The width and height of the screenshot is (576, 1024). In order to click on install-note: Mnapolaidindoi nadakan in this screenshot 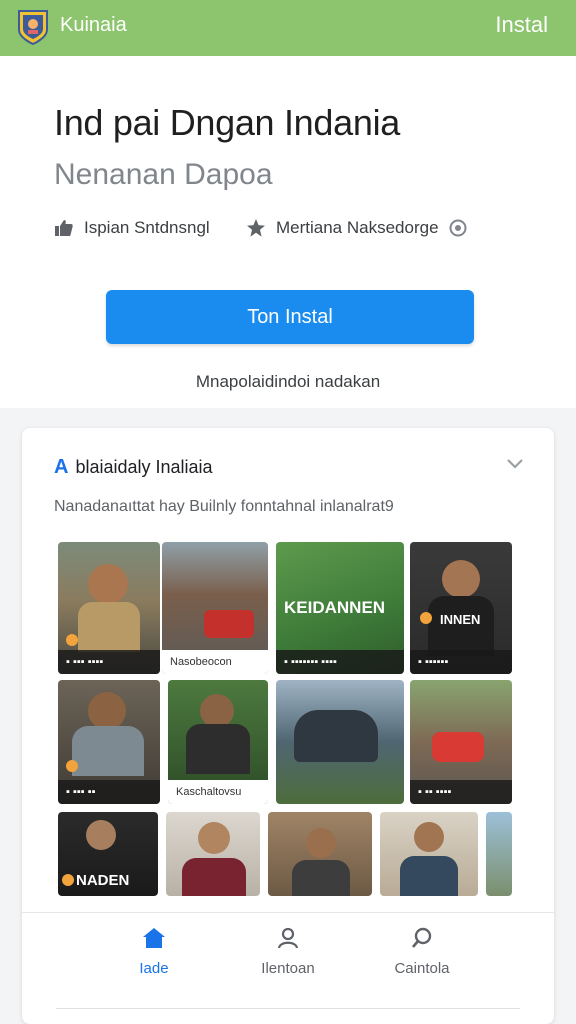, I will do `click(288, 381)`.